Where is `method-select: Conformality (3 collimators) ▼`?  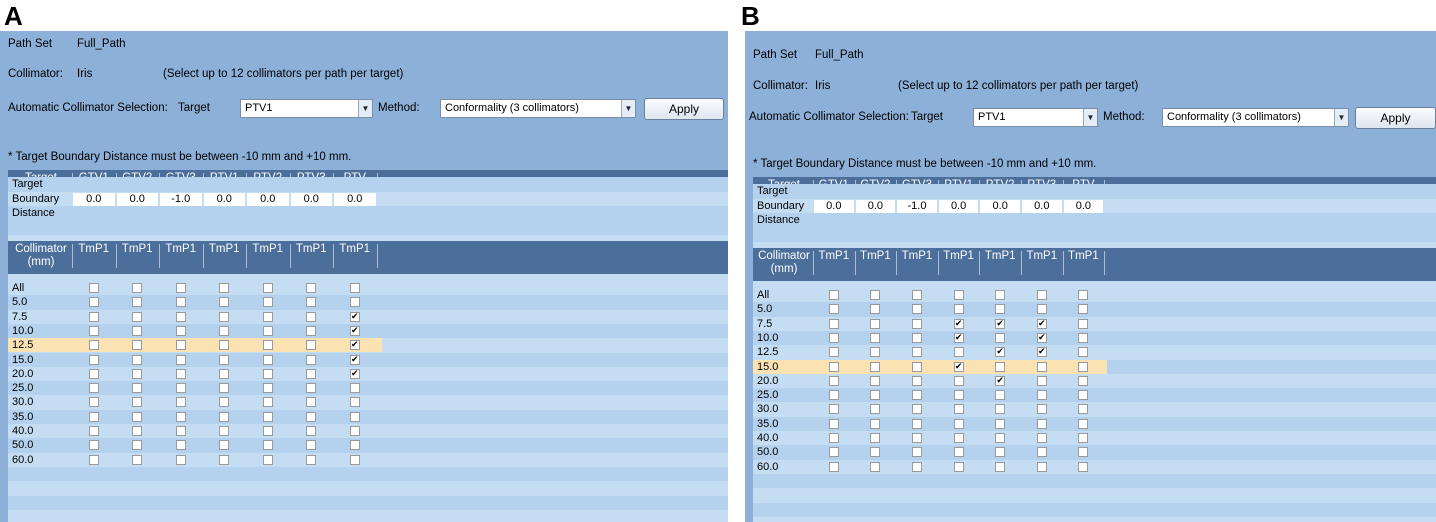 method-select: Conformality (3 collimators) ▼ is located at coordinates (1255, 117).